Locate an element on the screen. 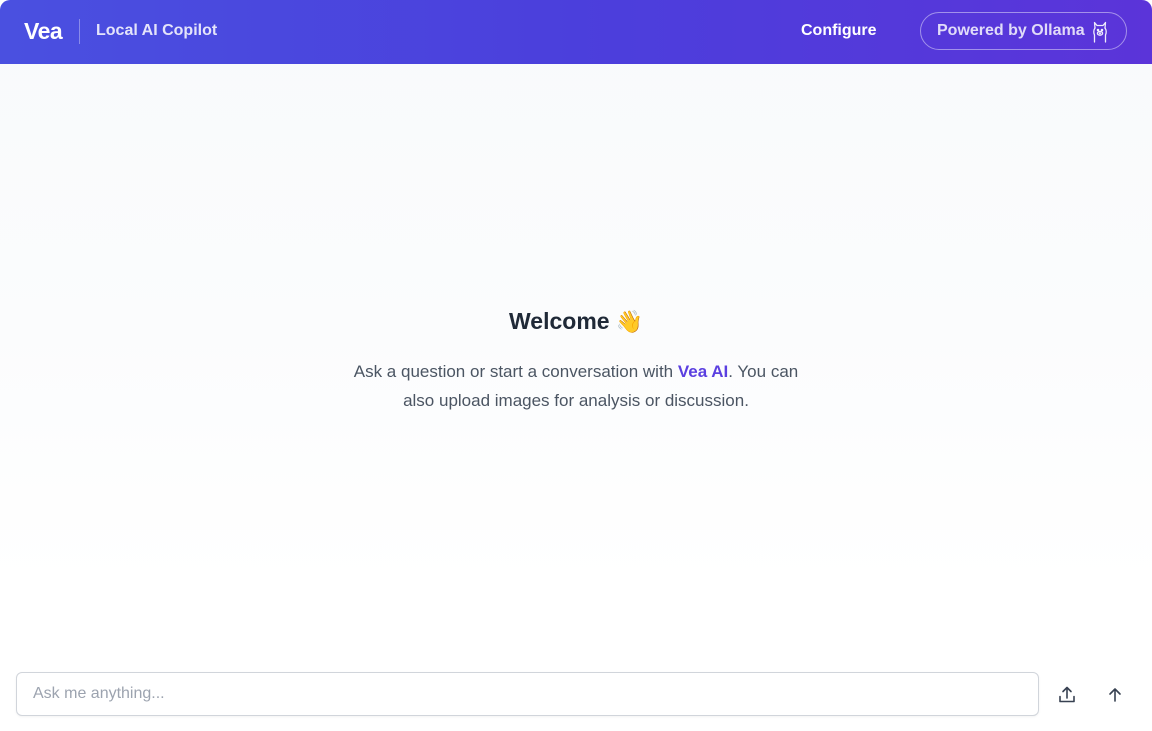 The height and width of the screenshot is (731, 1152). welcome-heading: Welcome 👋 is located at coordinates (576, 321).